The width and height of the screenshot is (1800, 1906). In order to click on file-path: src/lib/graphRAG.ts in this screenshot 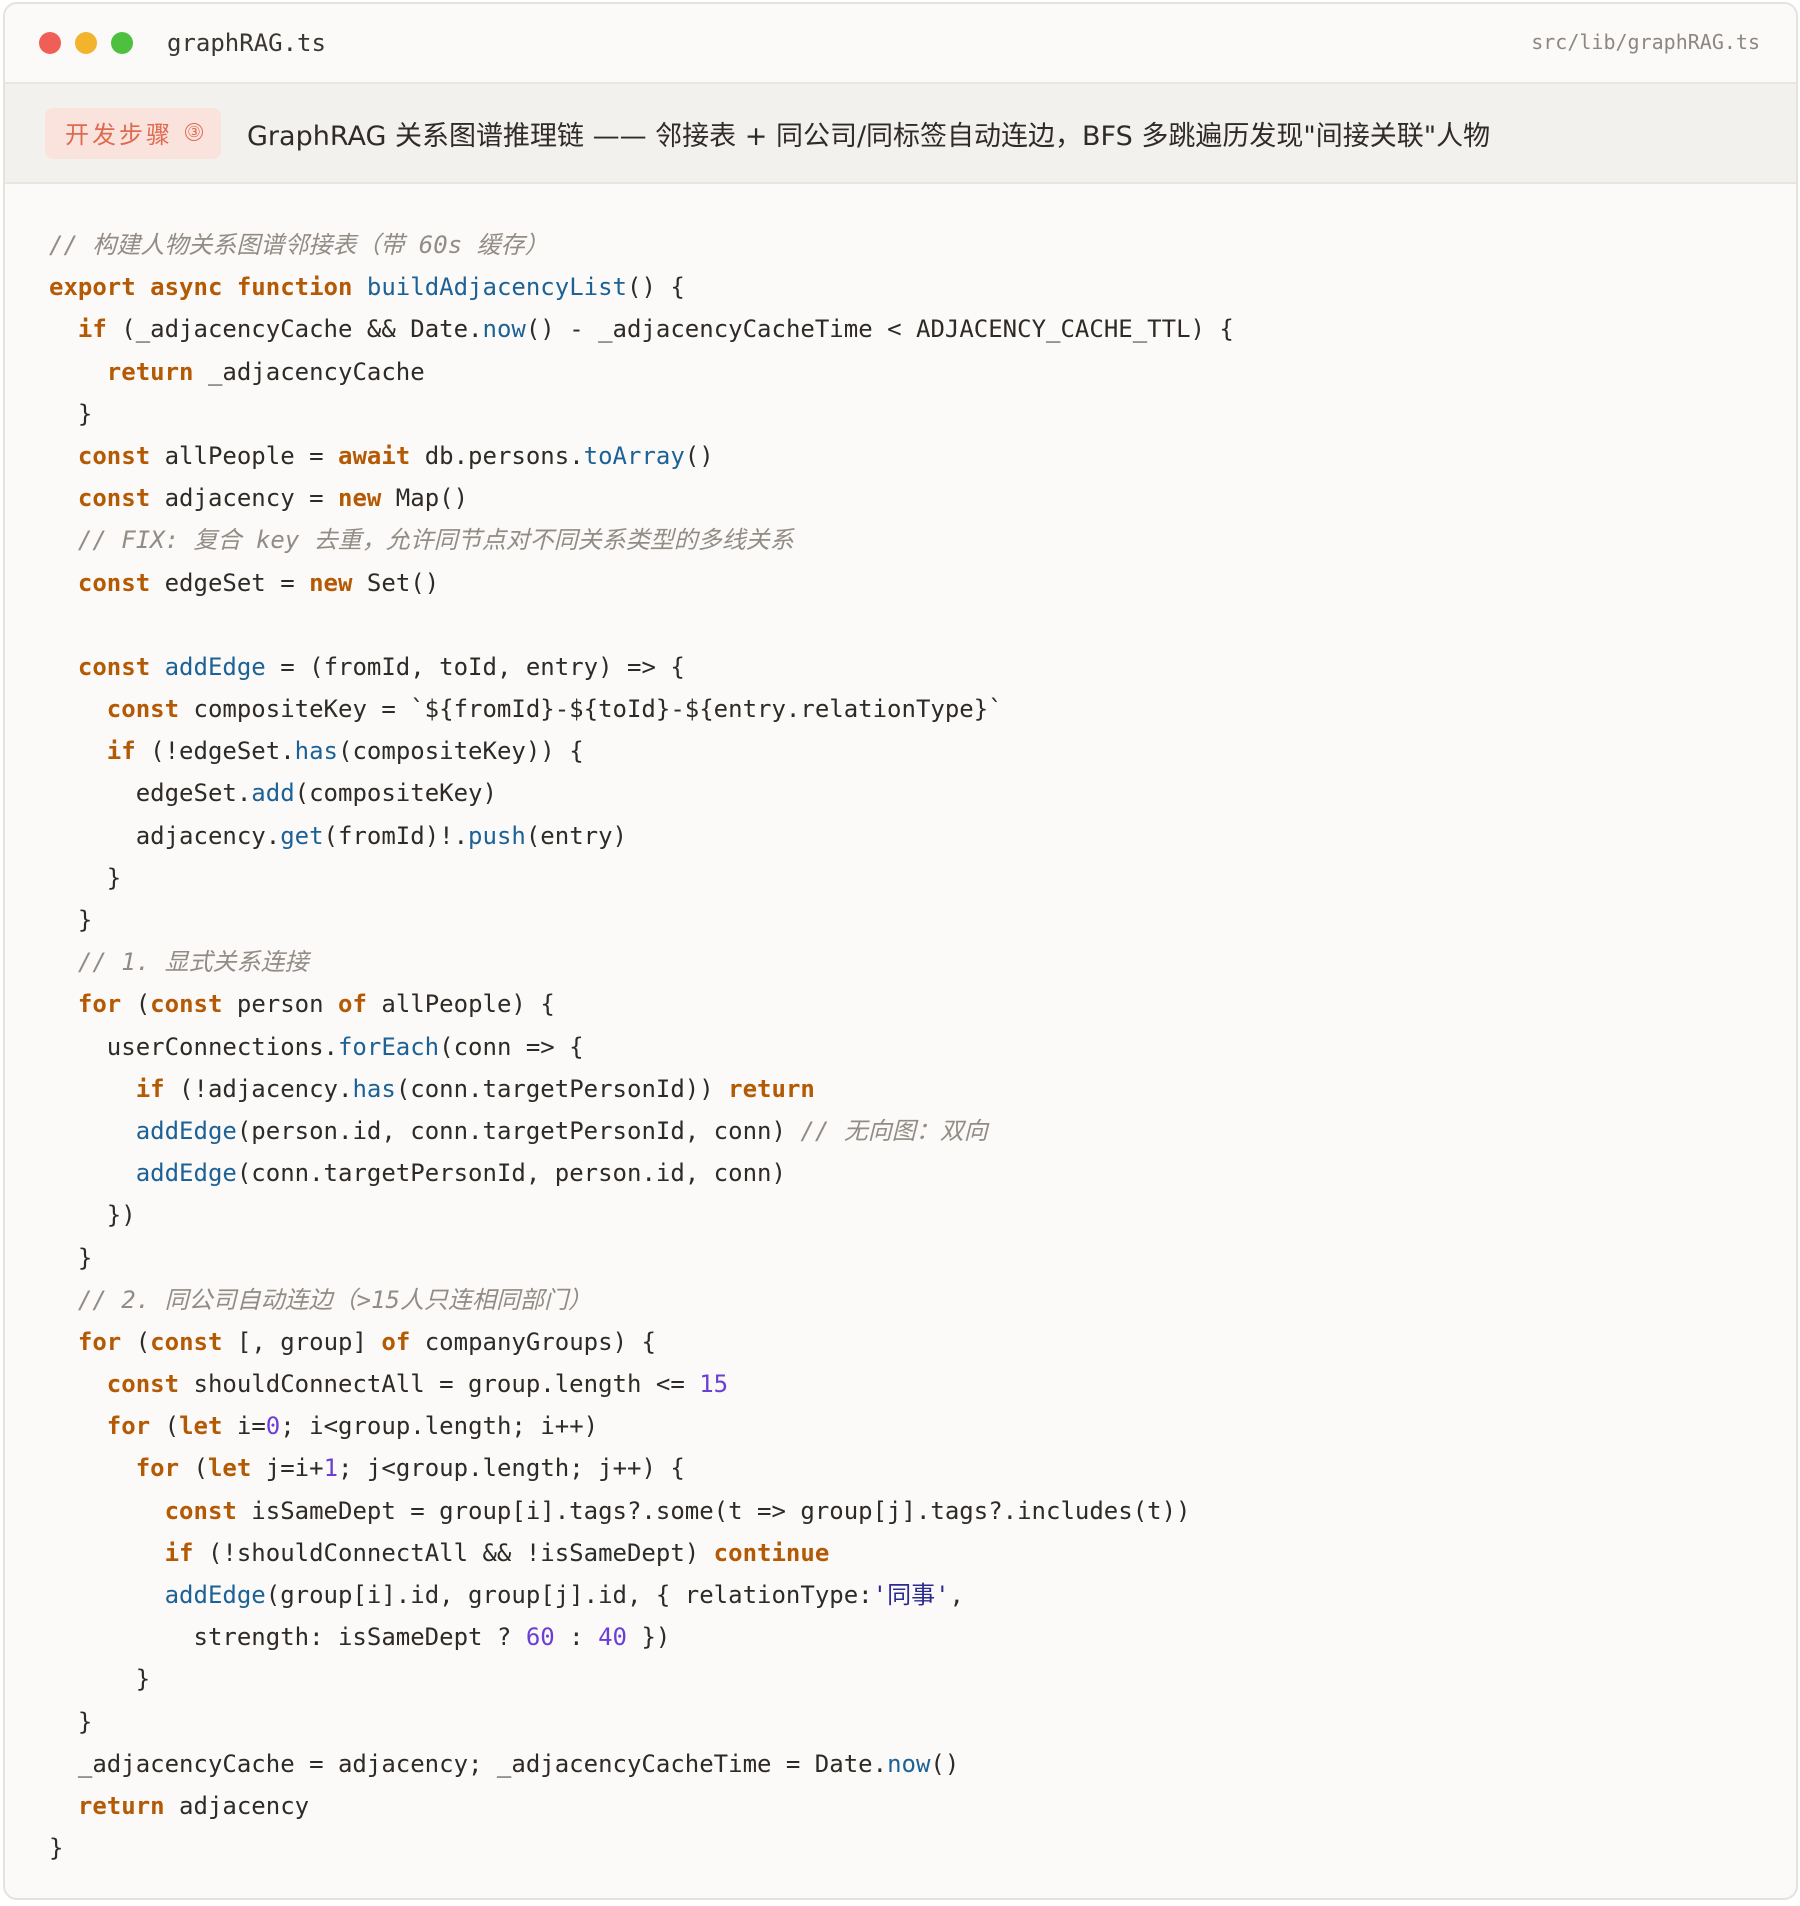, I will do `click(1645, 42)`.